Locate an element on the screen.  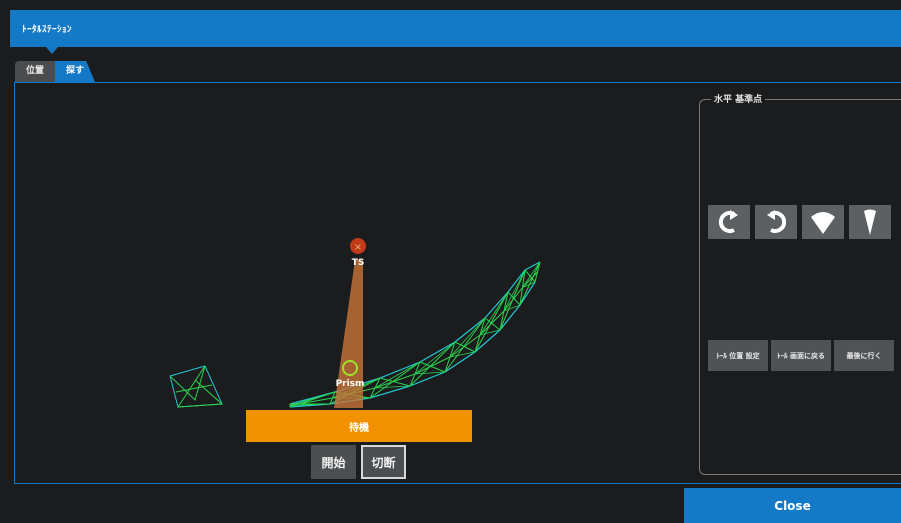
close-button: Close is located at coordinates (792, 505).